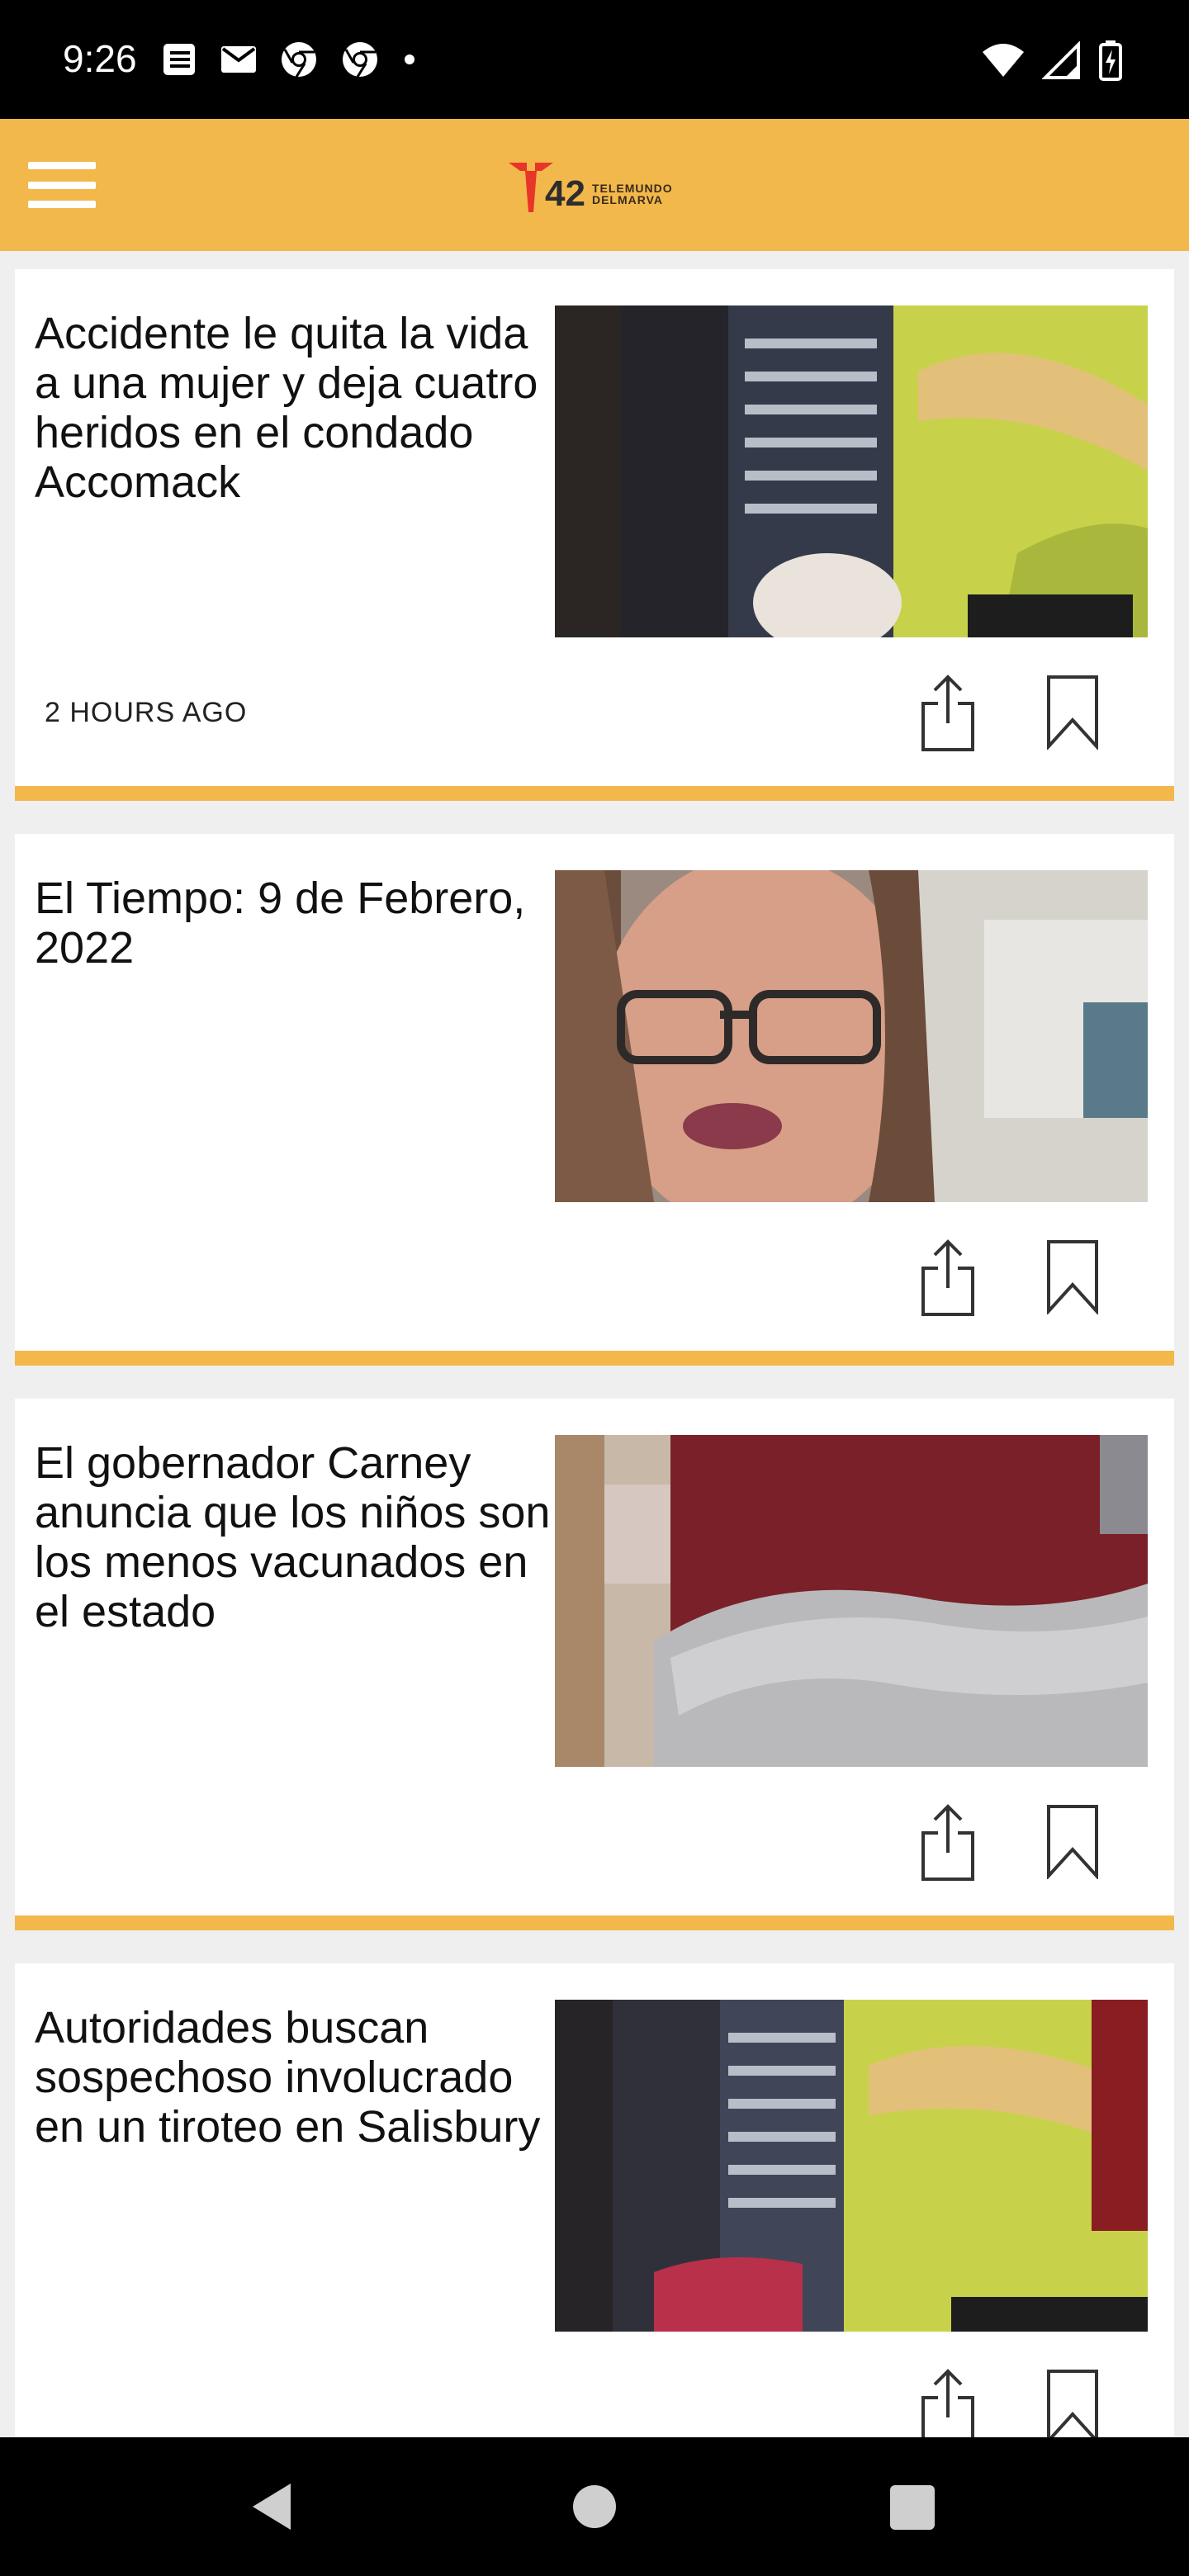  What do you see at coordinates (409, 59) in the screenshot?
I see `dot-icon` at bounding box center [409, 59].